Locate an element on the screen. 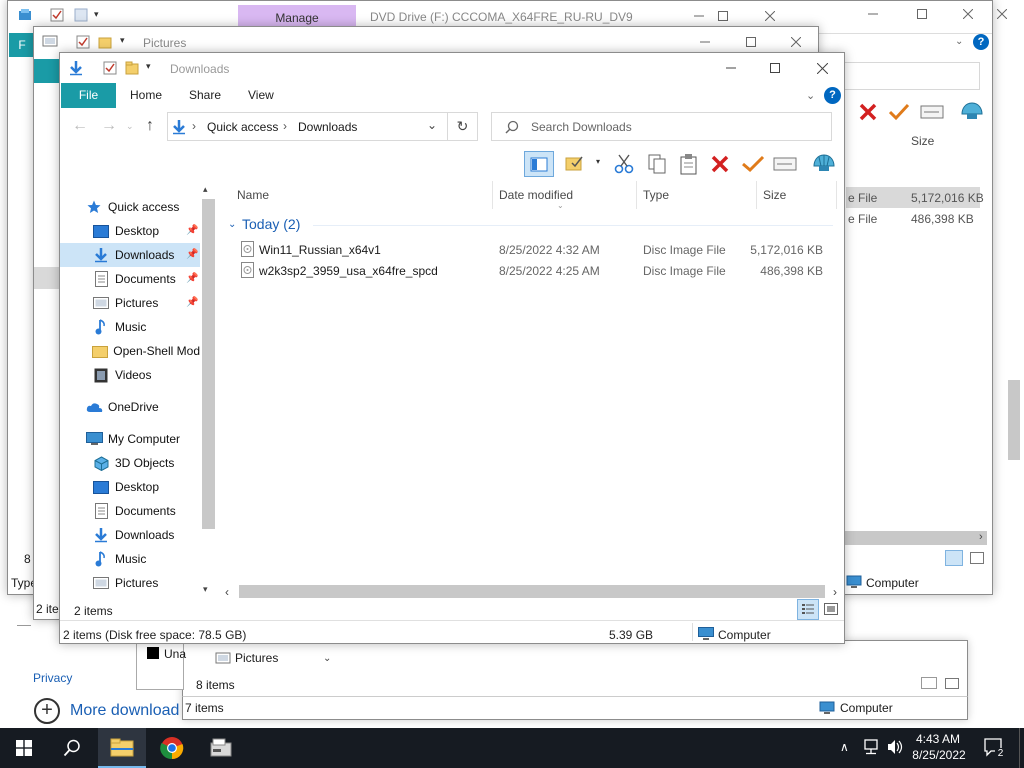 Image resolution: width=1024 pixels, height=768 pixels. address-dropdown-icon: ⌄ is located at coordinates (432, 125).